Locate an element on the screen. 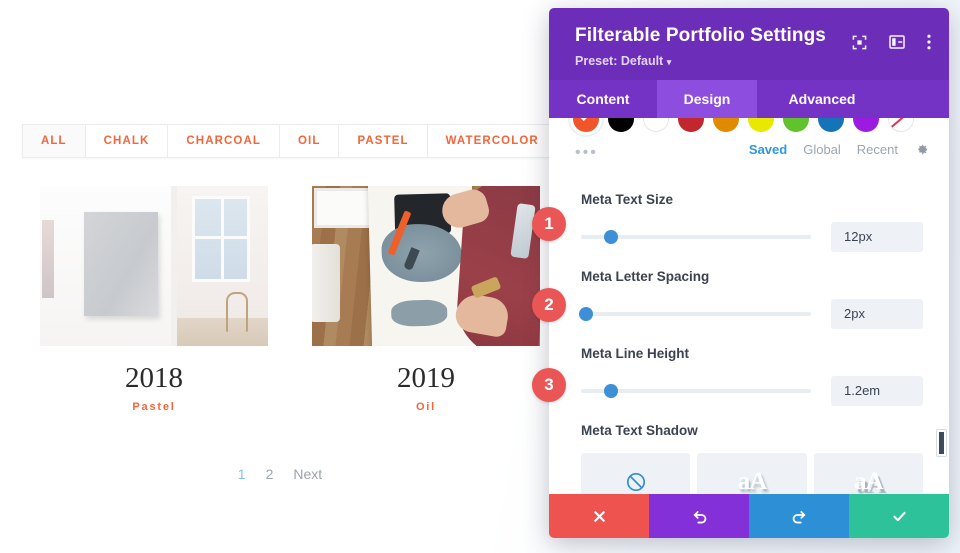 The width and height of the screenshot is (960, 553). color-mode-saved: Saved is located at coordinates (768, 149).